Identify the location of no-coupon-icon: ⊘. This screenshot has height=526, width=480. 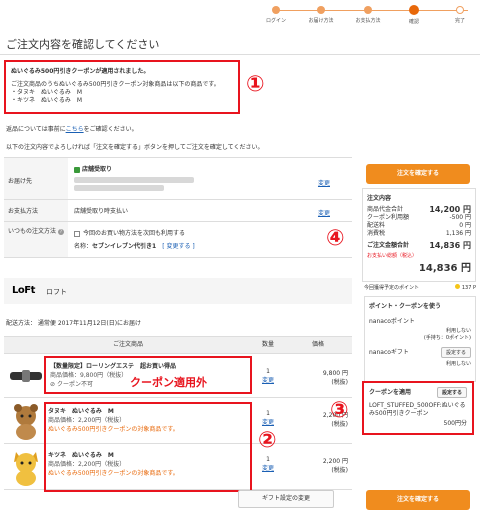
(53, 384).